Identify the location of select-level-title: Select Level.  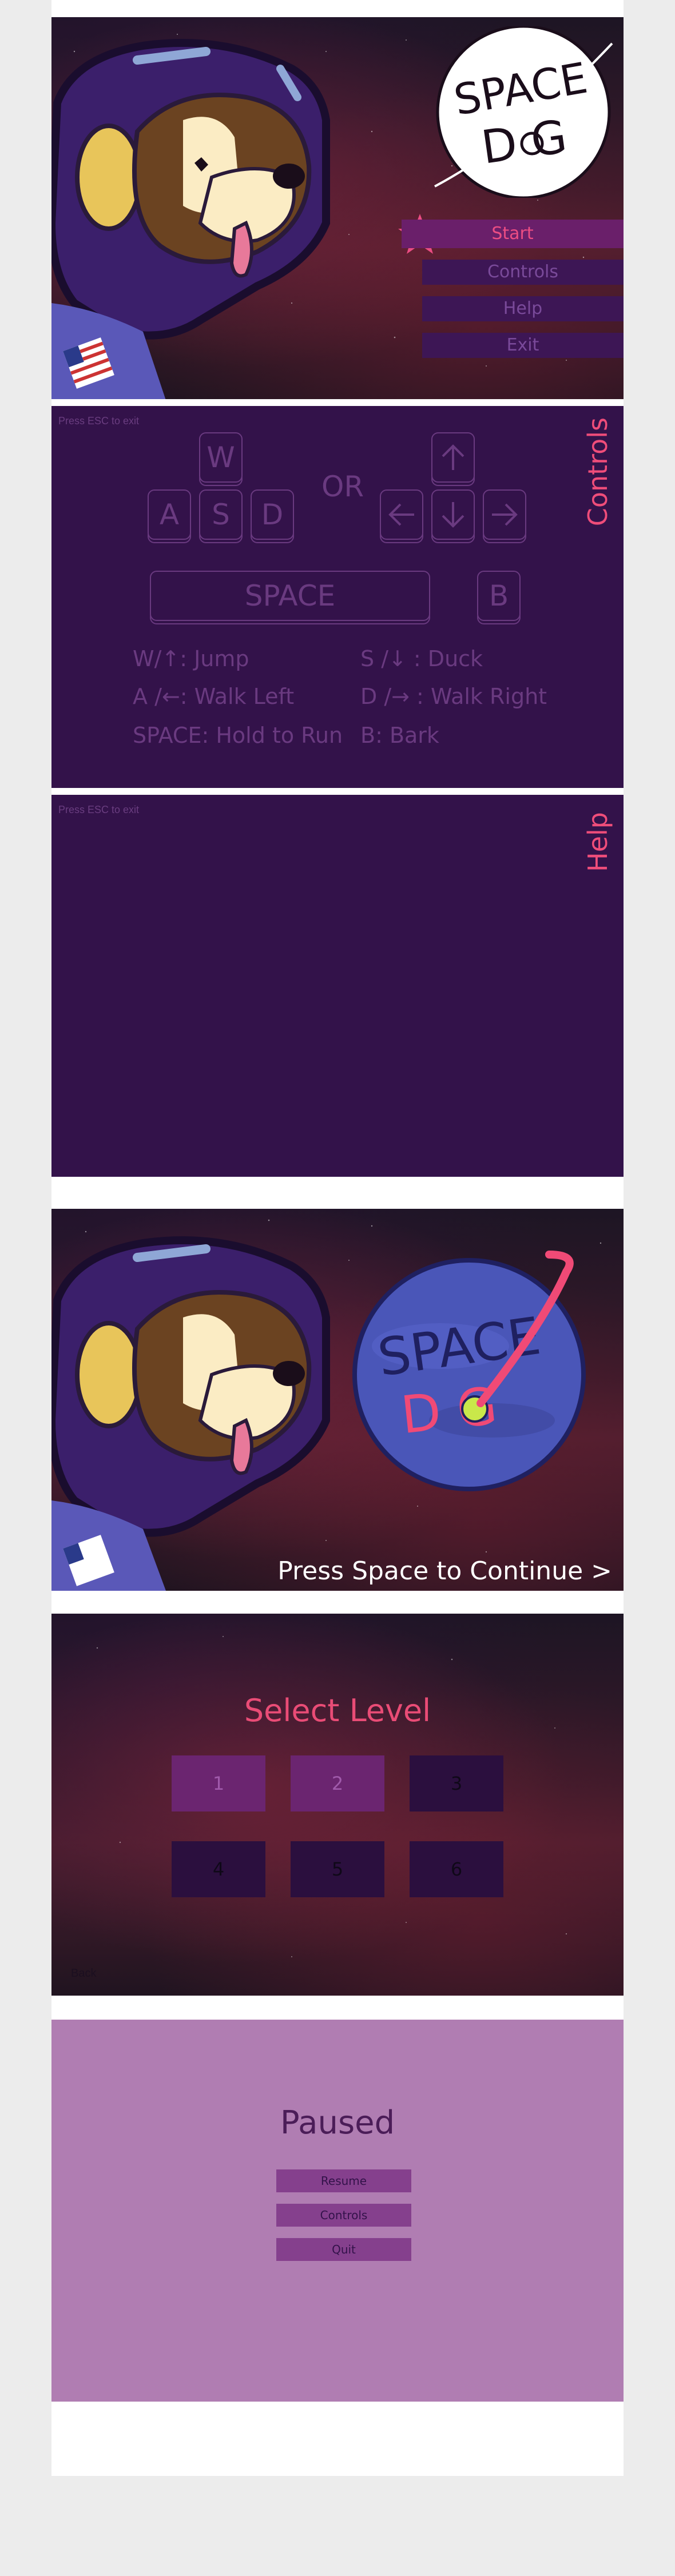
(337, 1711).